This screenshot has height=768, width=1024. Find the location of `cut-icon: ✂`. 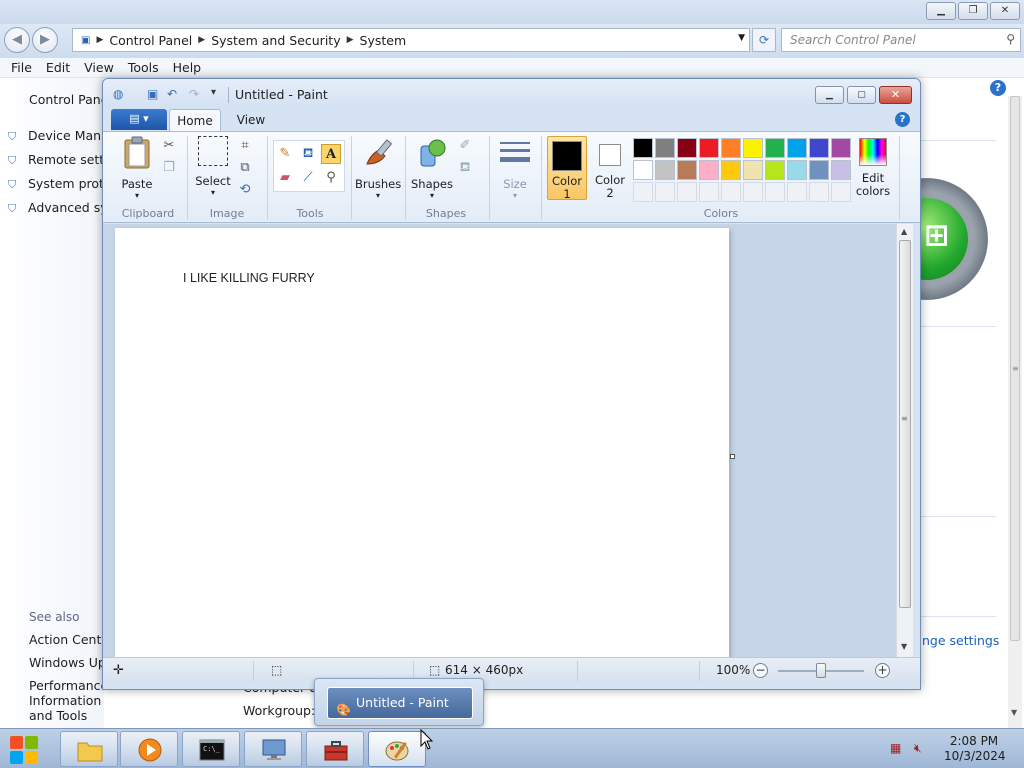

cut-icon: ✂ is located at coordinates (169, 146).